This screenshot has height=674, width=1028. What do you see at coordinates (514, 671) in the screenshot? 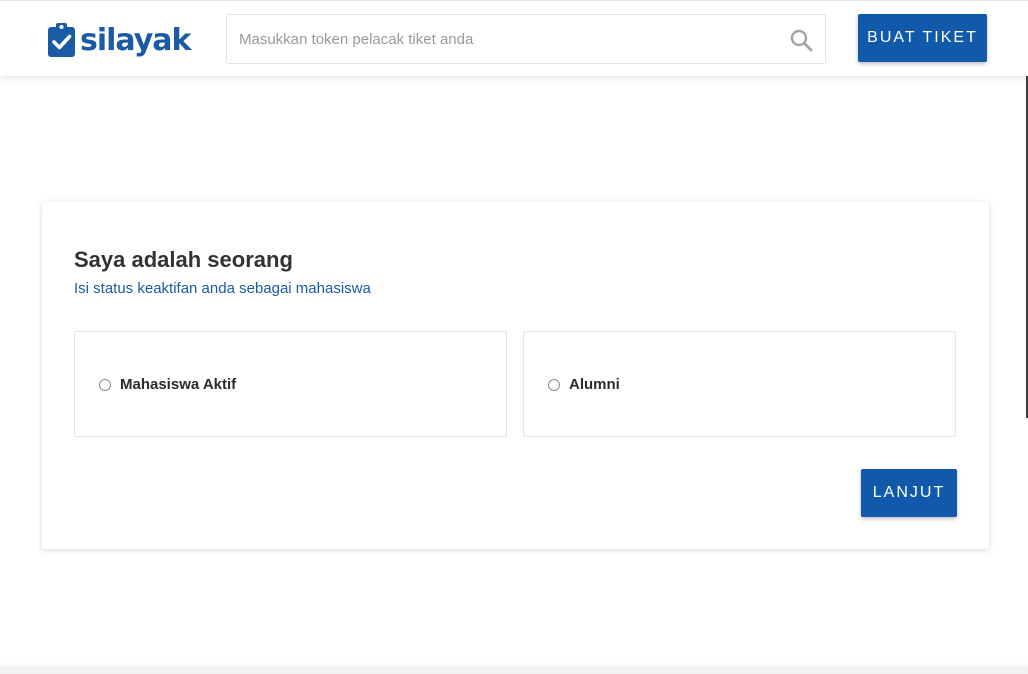
I see `footer-edge` at bounding box center [514, 671].